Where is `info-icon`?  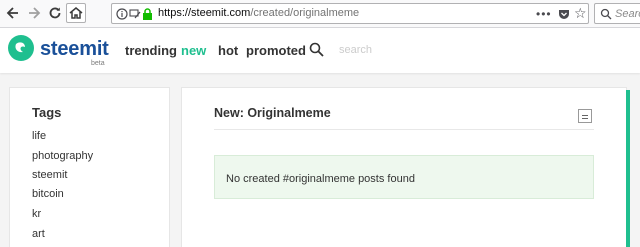 info-icon is located at coordinates (122, 14).